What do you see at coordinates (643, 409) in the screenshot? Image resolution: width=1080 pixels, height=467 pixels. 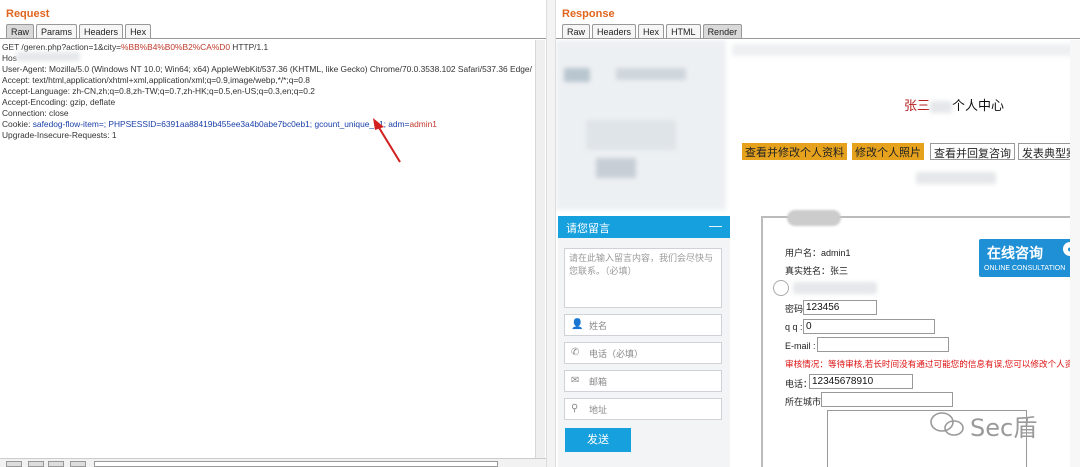 I see `address-input: ⚲ 地址` at bounding box center [643, 409].